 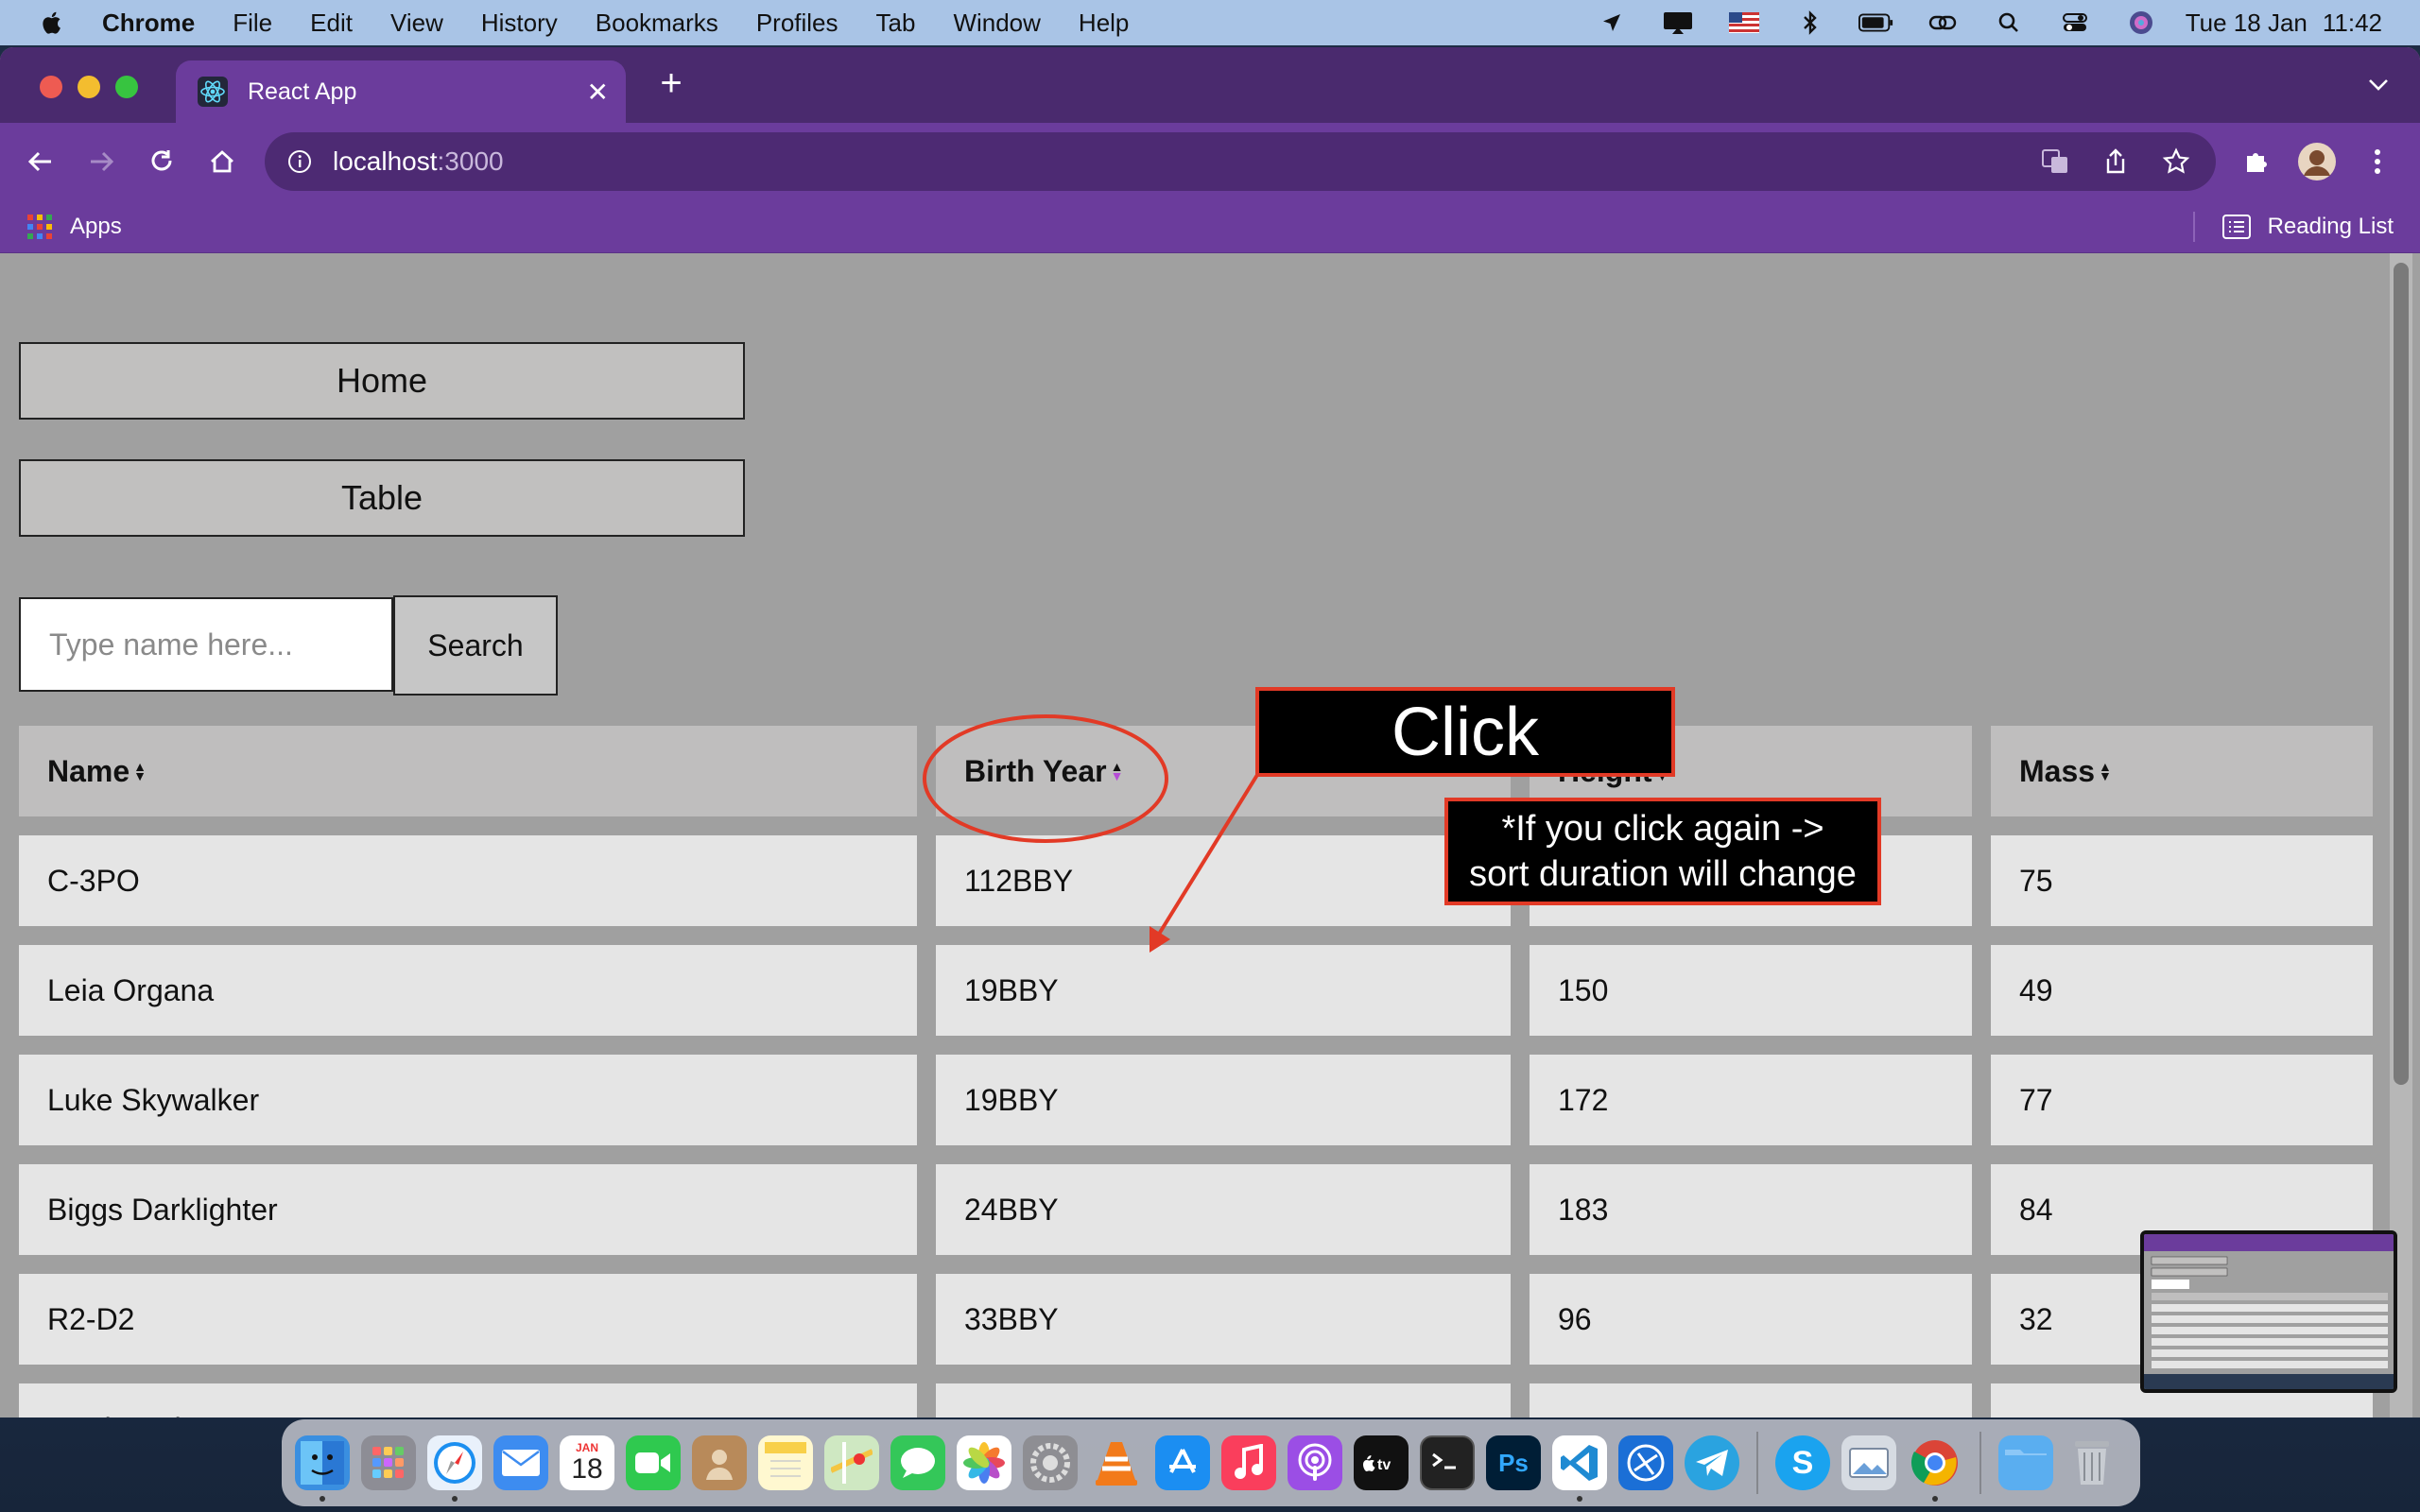 I want to click on dock-photos-icon, so click(x=984, y=1462).